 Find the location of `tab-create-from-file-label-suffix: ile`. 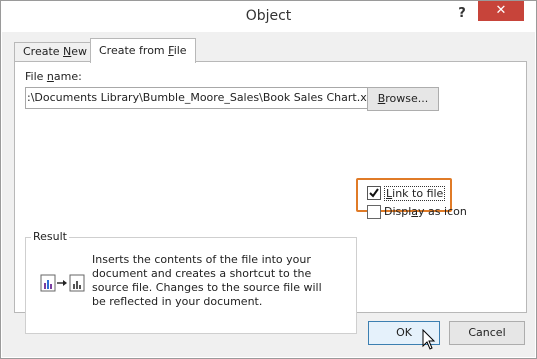

tab-create-from-file-label-suffix: ile is located at coordinates (180, 50).